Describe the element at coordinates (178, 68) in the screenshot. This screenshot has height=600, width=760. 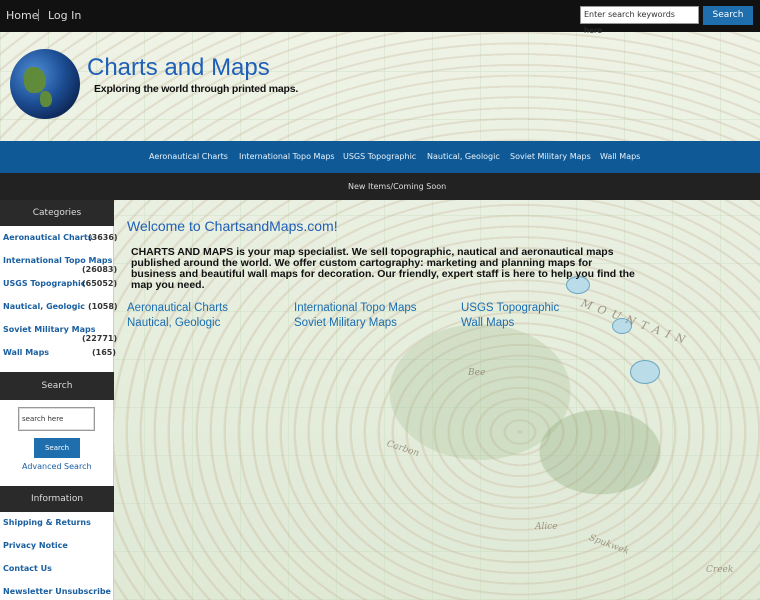
I see `site-title: Charts and Maps` at that location.